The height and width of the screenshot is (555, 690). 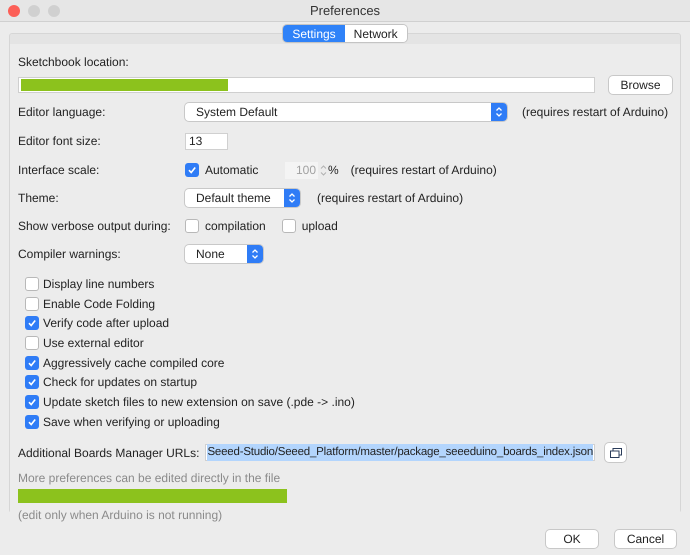 I want to click on info-text: More preferences can be edited directly in the file, so click(x=150, y=478).